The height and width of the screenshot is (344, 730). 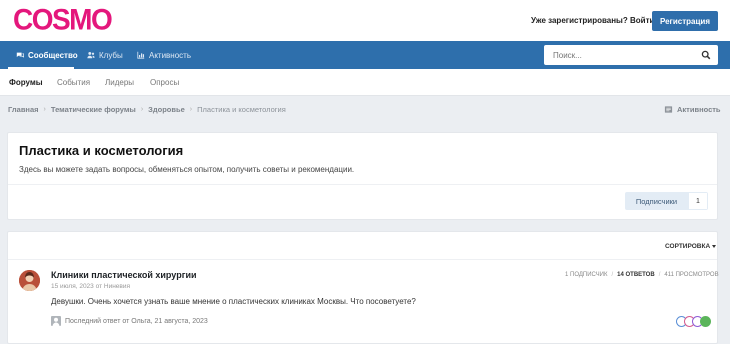 What do you see at coordinates (693, 322) in the screenshot?
I see `participant-avatars` at bounding box center [693, 322].